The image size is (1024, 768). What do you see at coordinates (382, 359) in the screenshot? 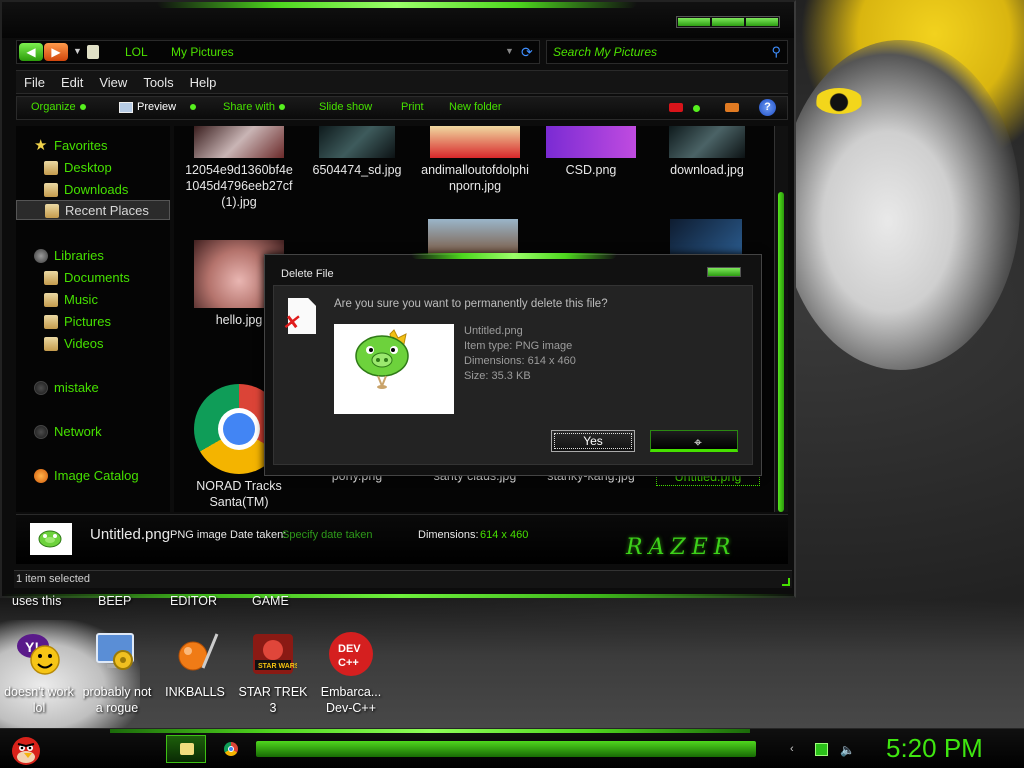
I see `green-pig-icon` at bounding box center [382, 359].